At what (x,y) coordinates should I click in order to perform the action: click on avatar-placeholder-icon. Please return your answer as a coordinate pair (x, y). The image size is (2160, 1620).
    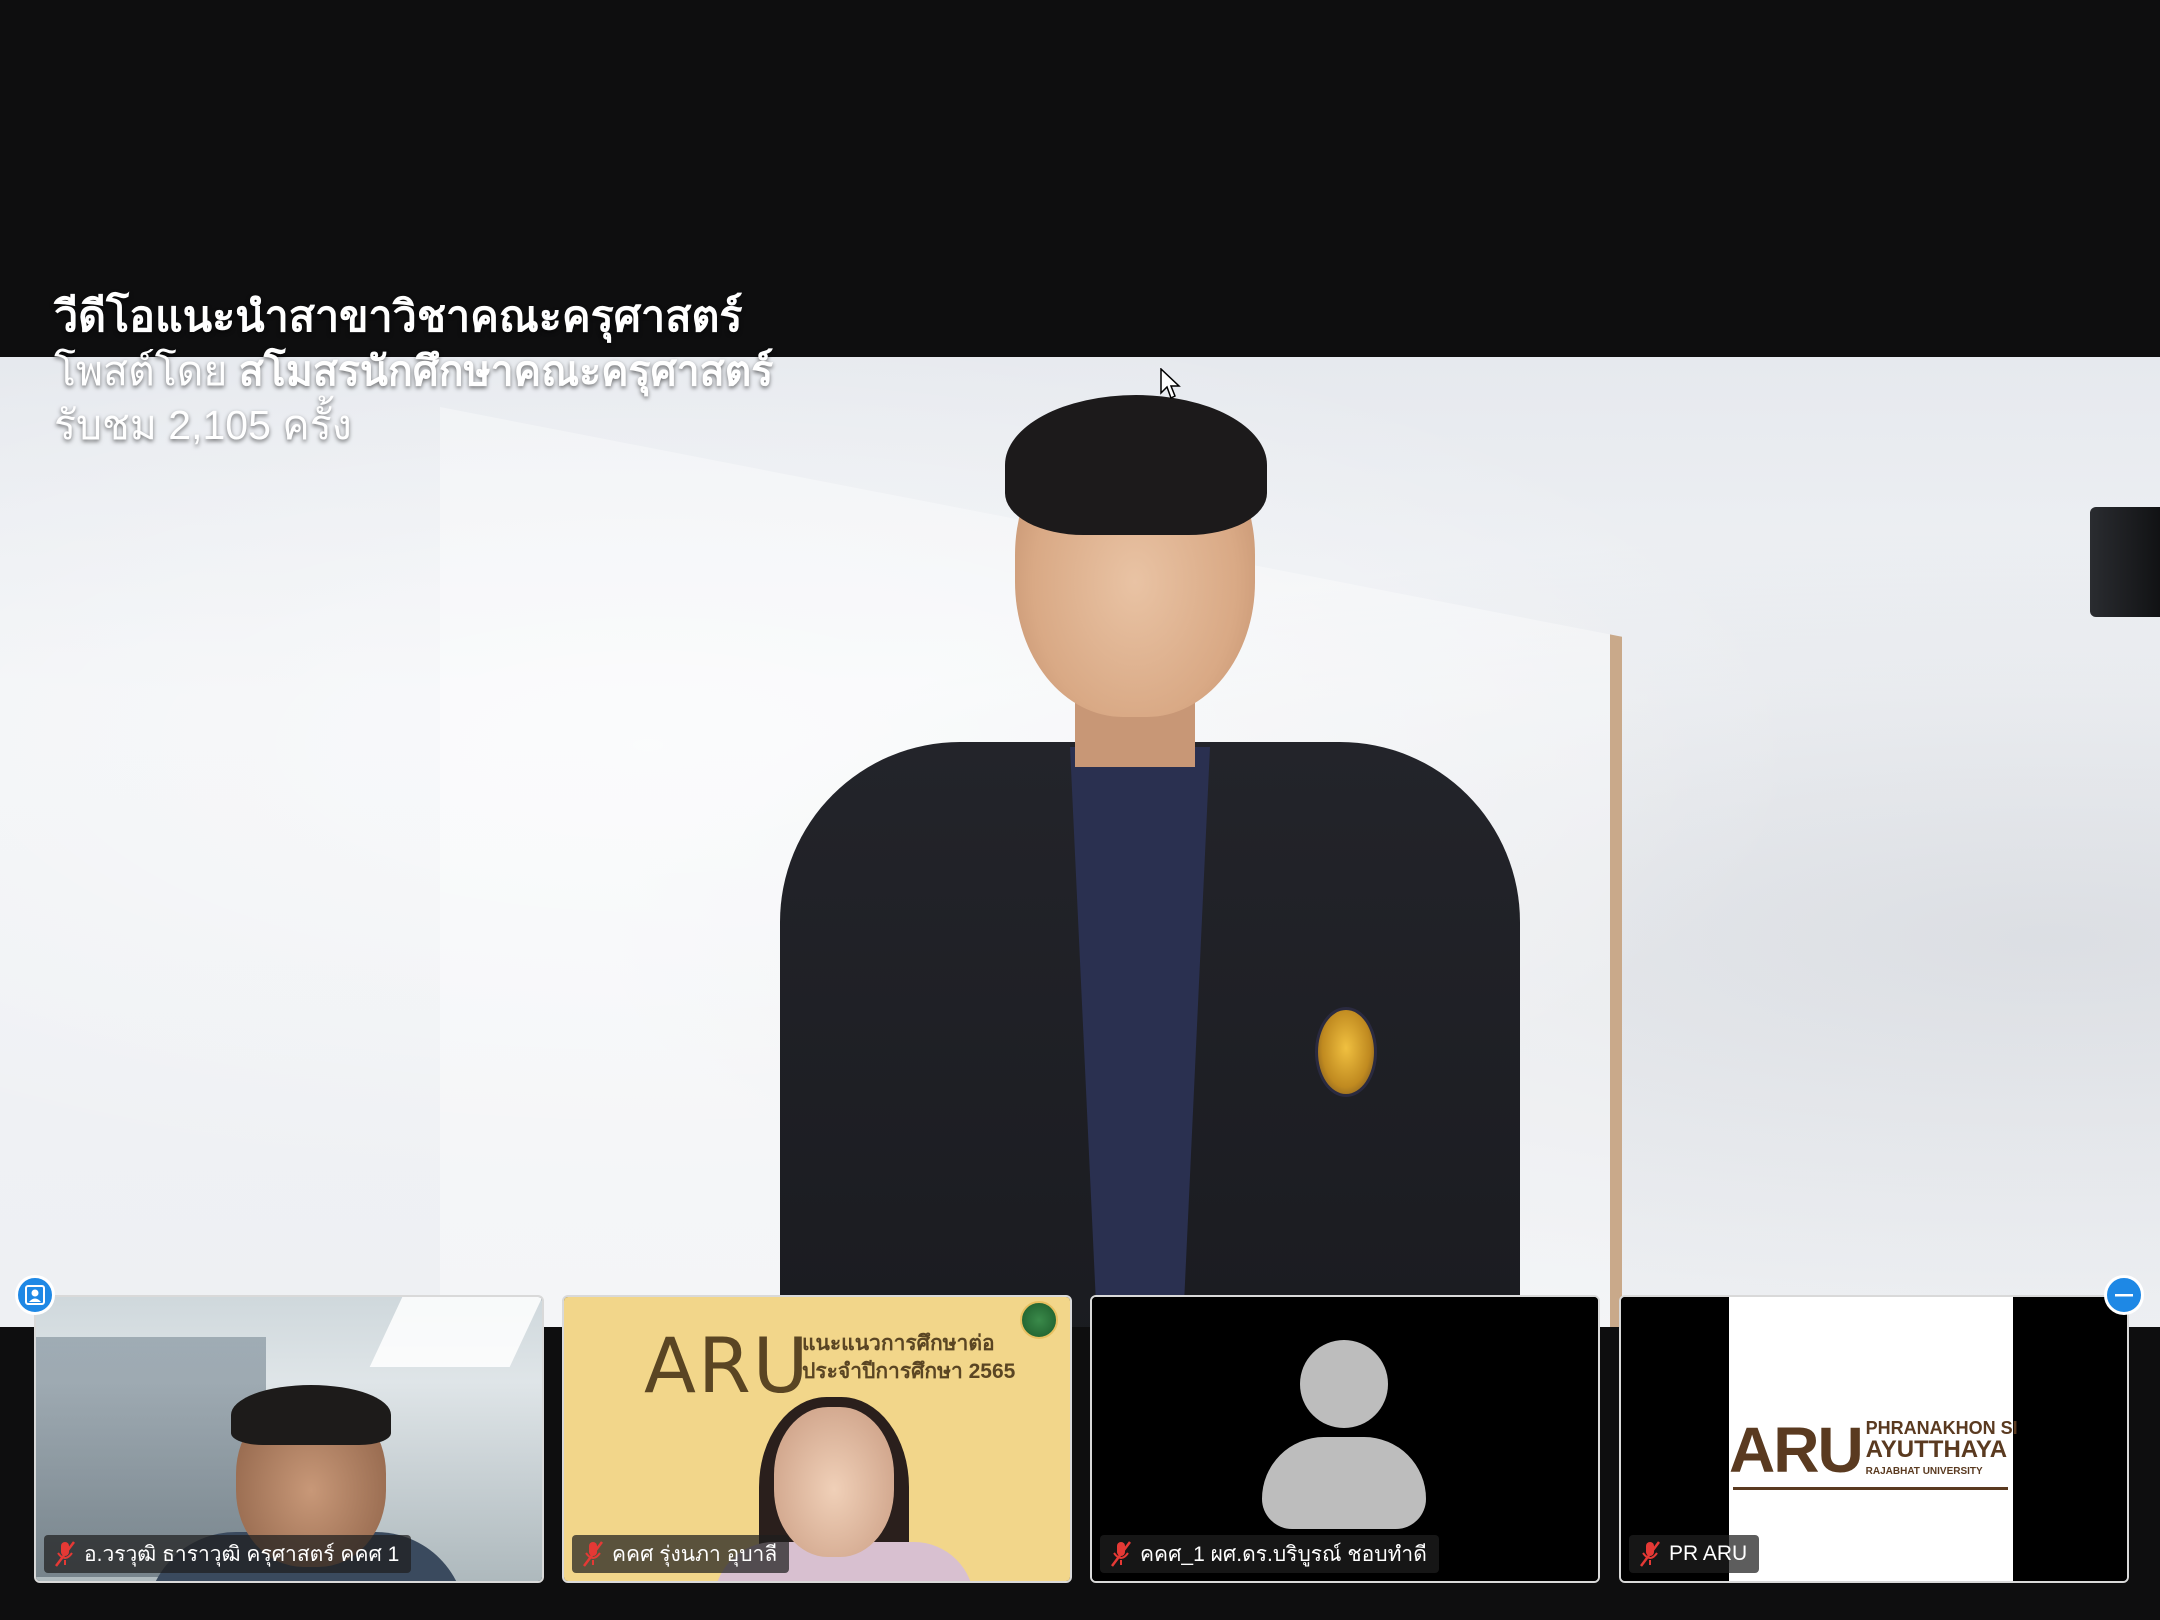
    Looking at the image, I should click on (1344, 1384).